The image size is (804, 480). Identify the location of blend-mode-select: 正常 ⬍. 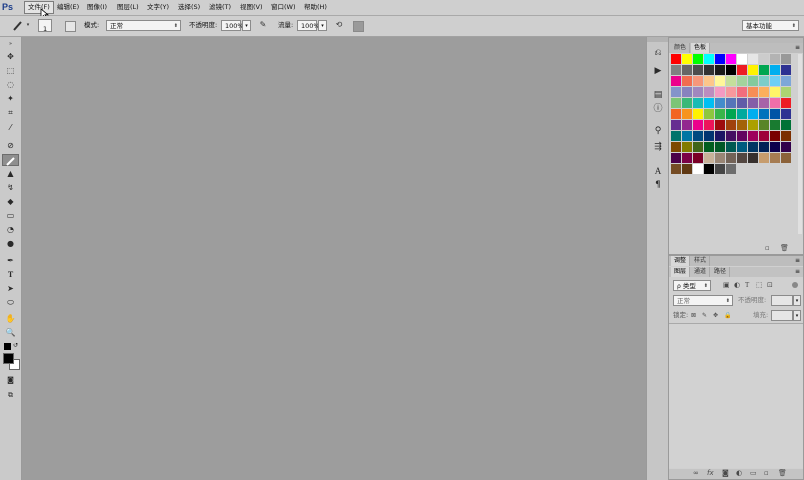
(703, 300).